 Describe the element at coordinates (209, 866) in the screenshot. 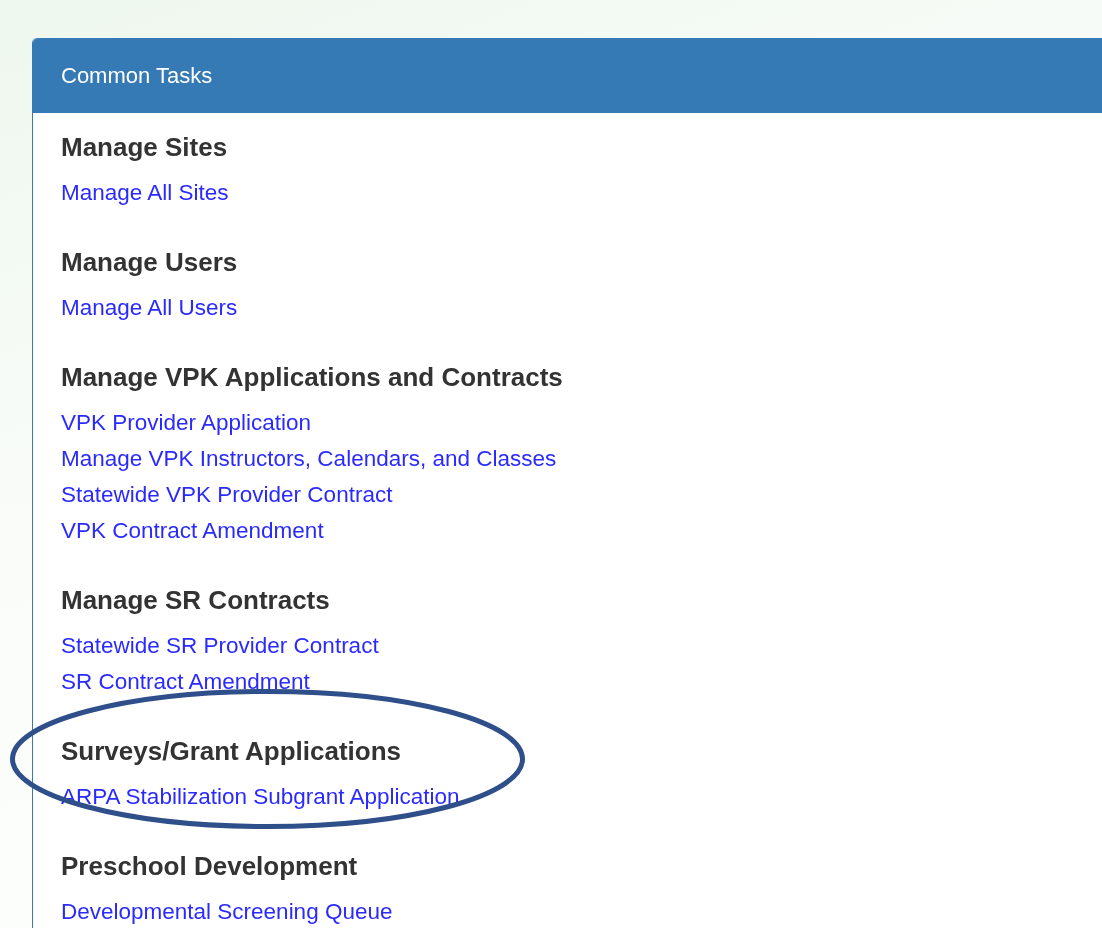

I see `section-heading: Preschool Development` at that location.